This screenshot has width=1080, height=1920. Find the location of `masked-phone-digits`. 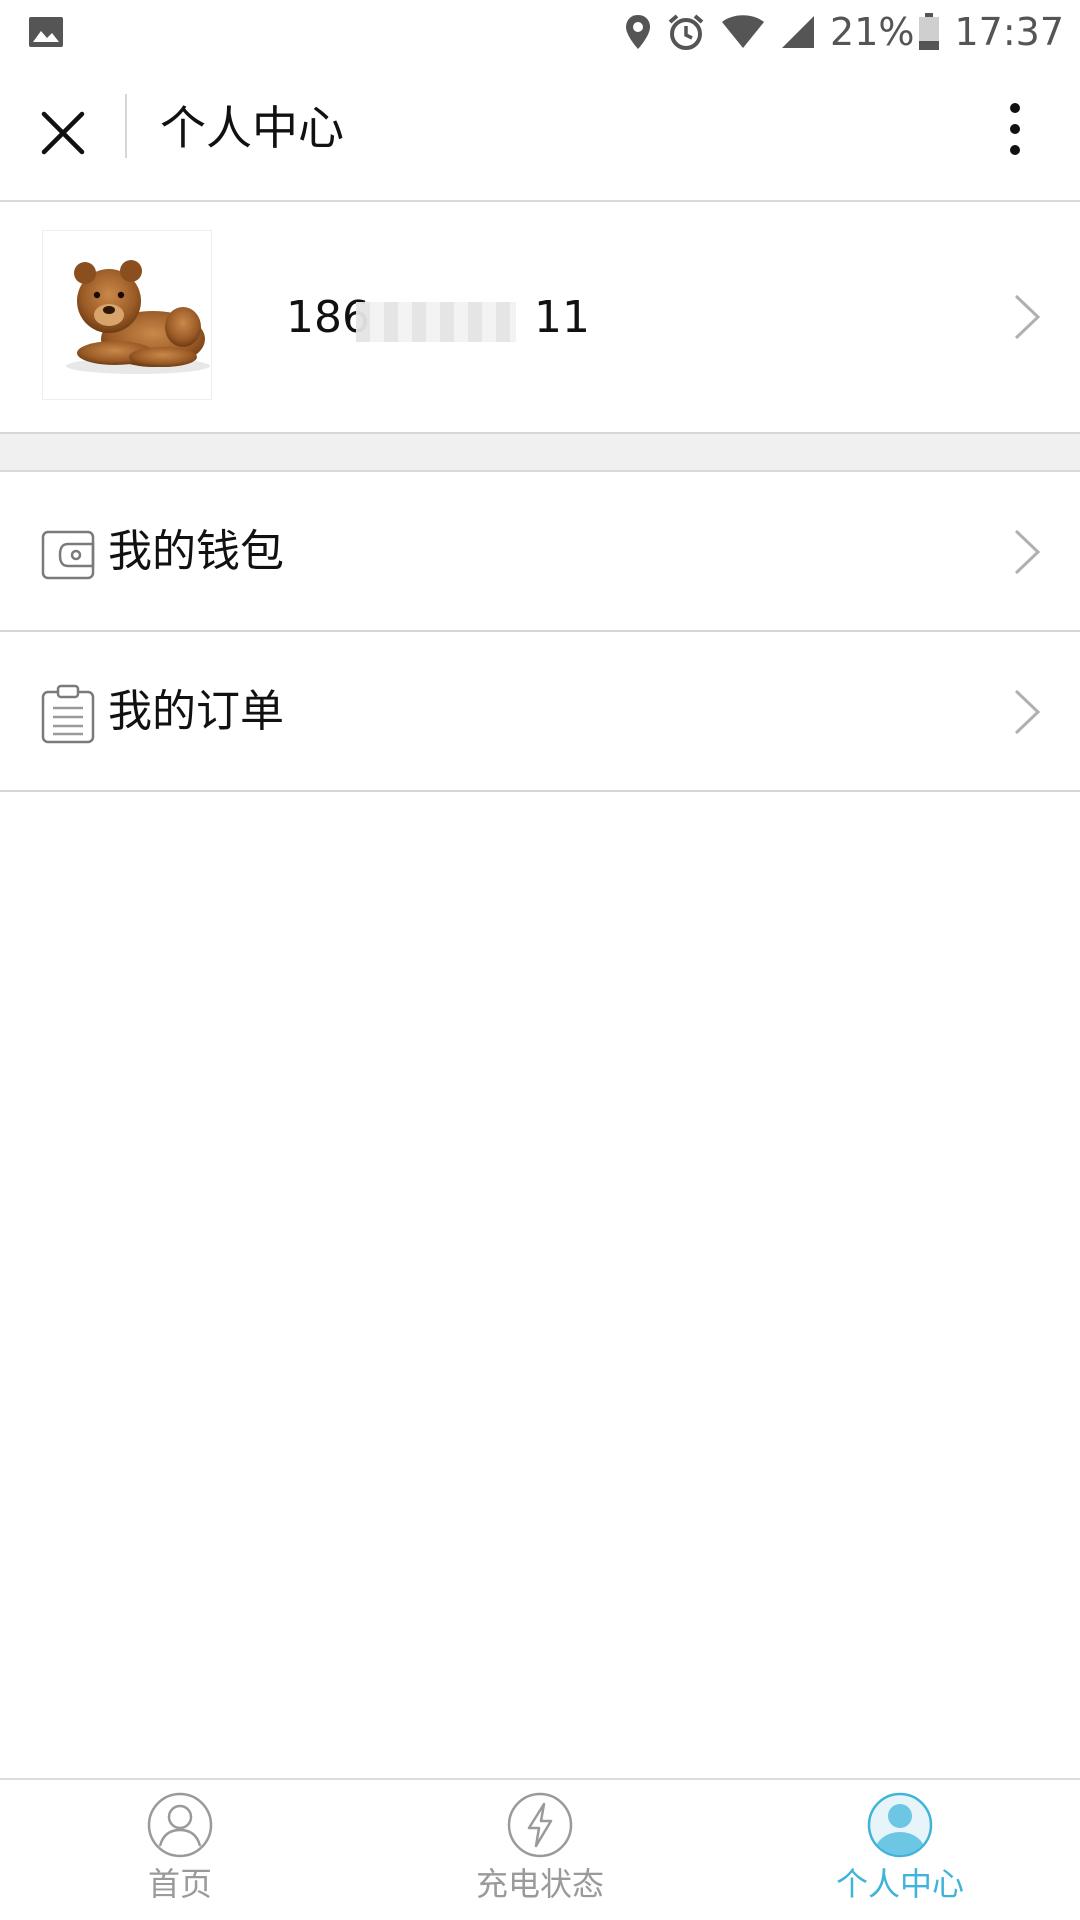

masked-phone-digits is located at coordinates (436, 322).